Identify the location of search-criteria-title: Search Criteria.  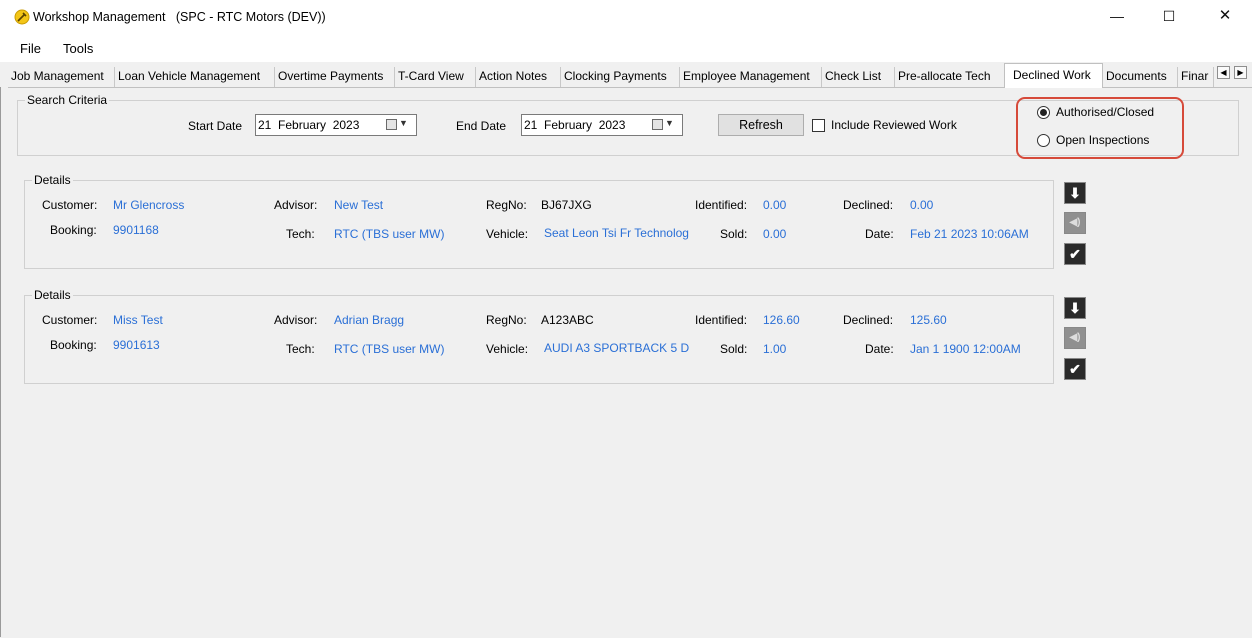
(67, 100).